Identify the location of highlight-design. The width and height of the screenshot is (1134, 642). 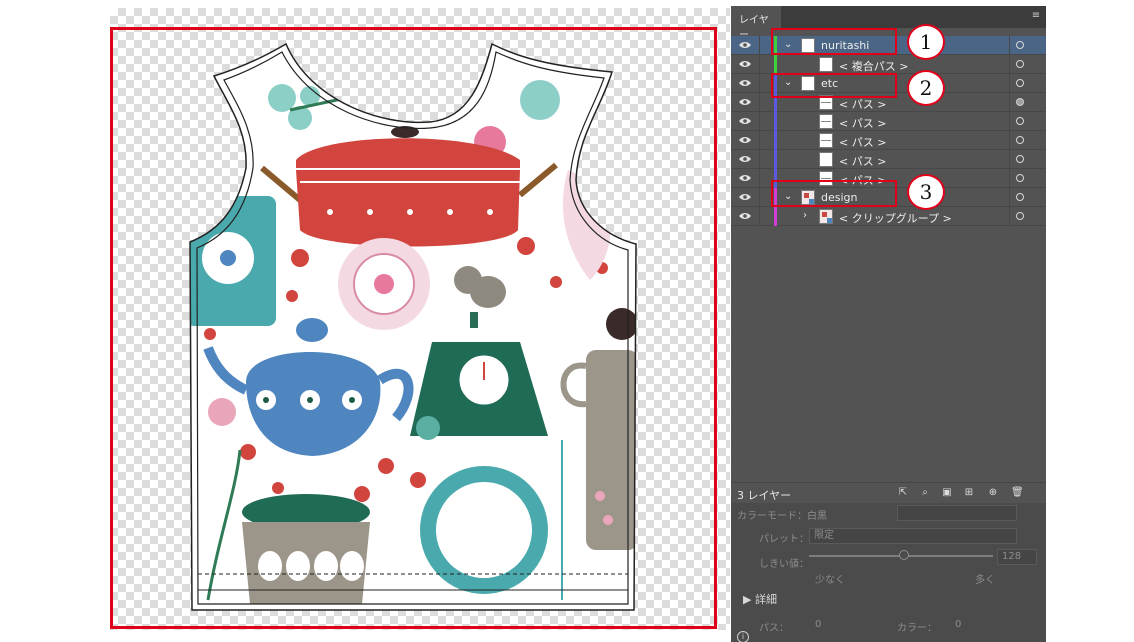
(834, 193).